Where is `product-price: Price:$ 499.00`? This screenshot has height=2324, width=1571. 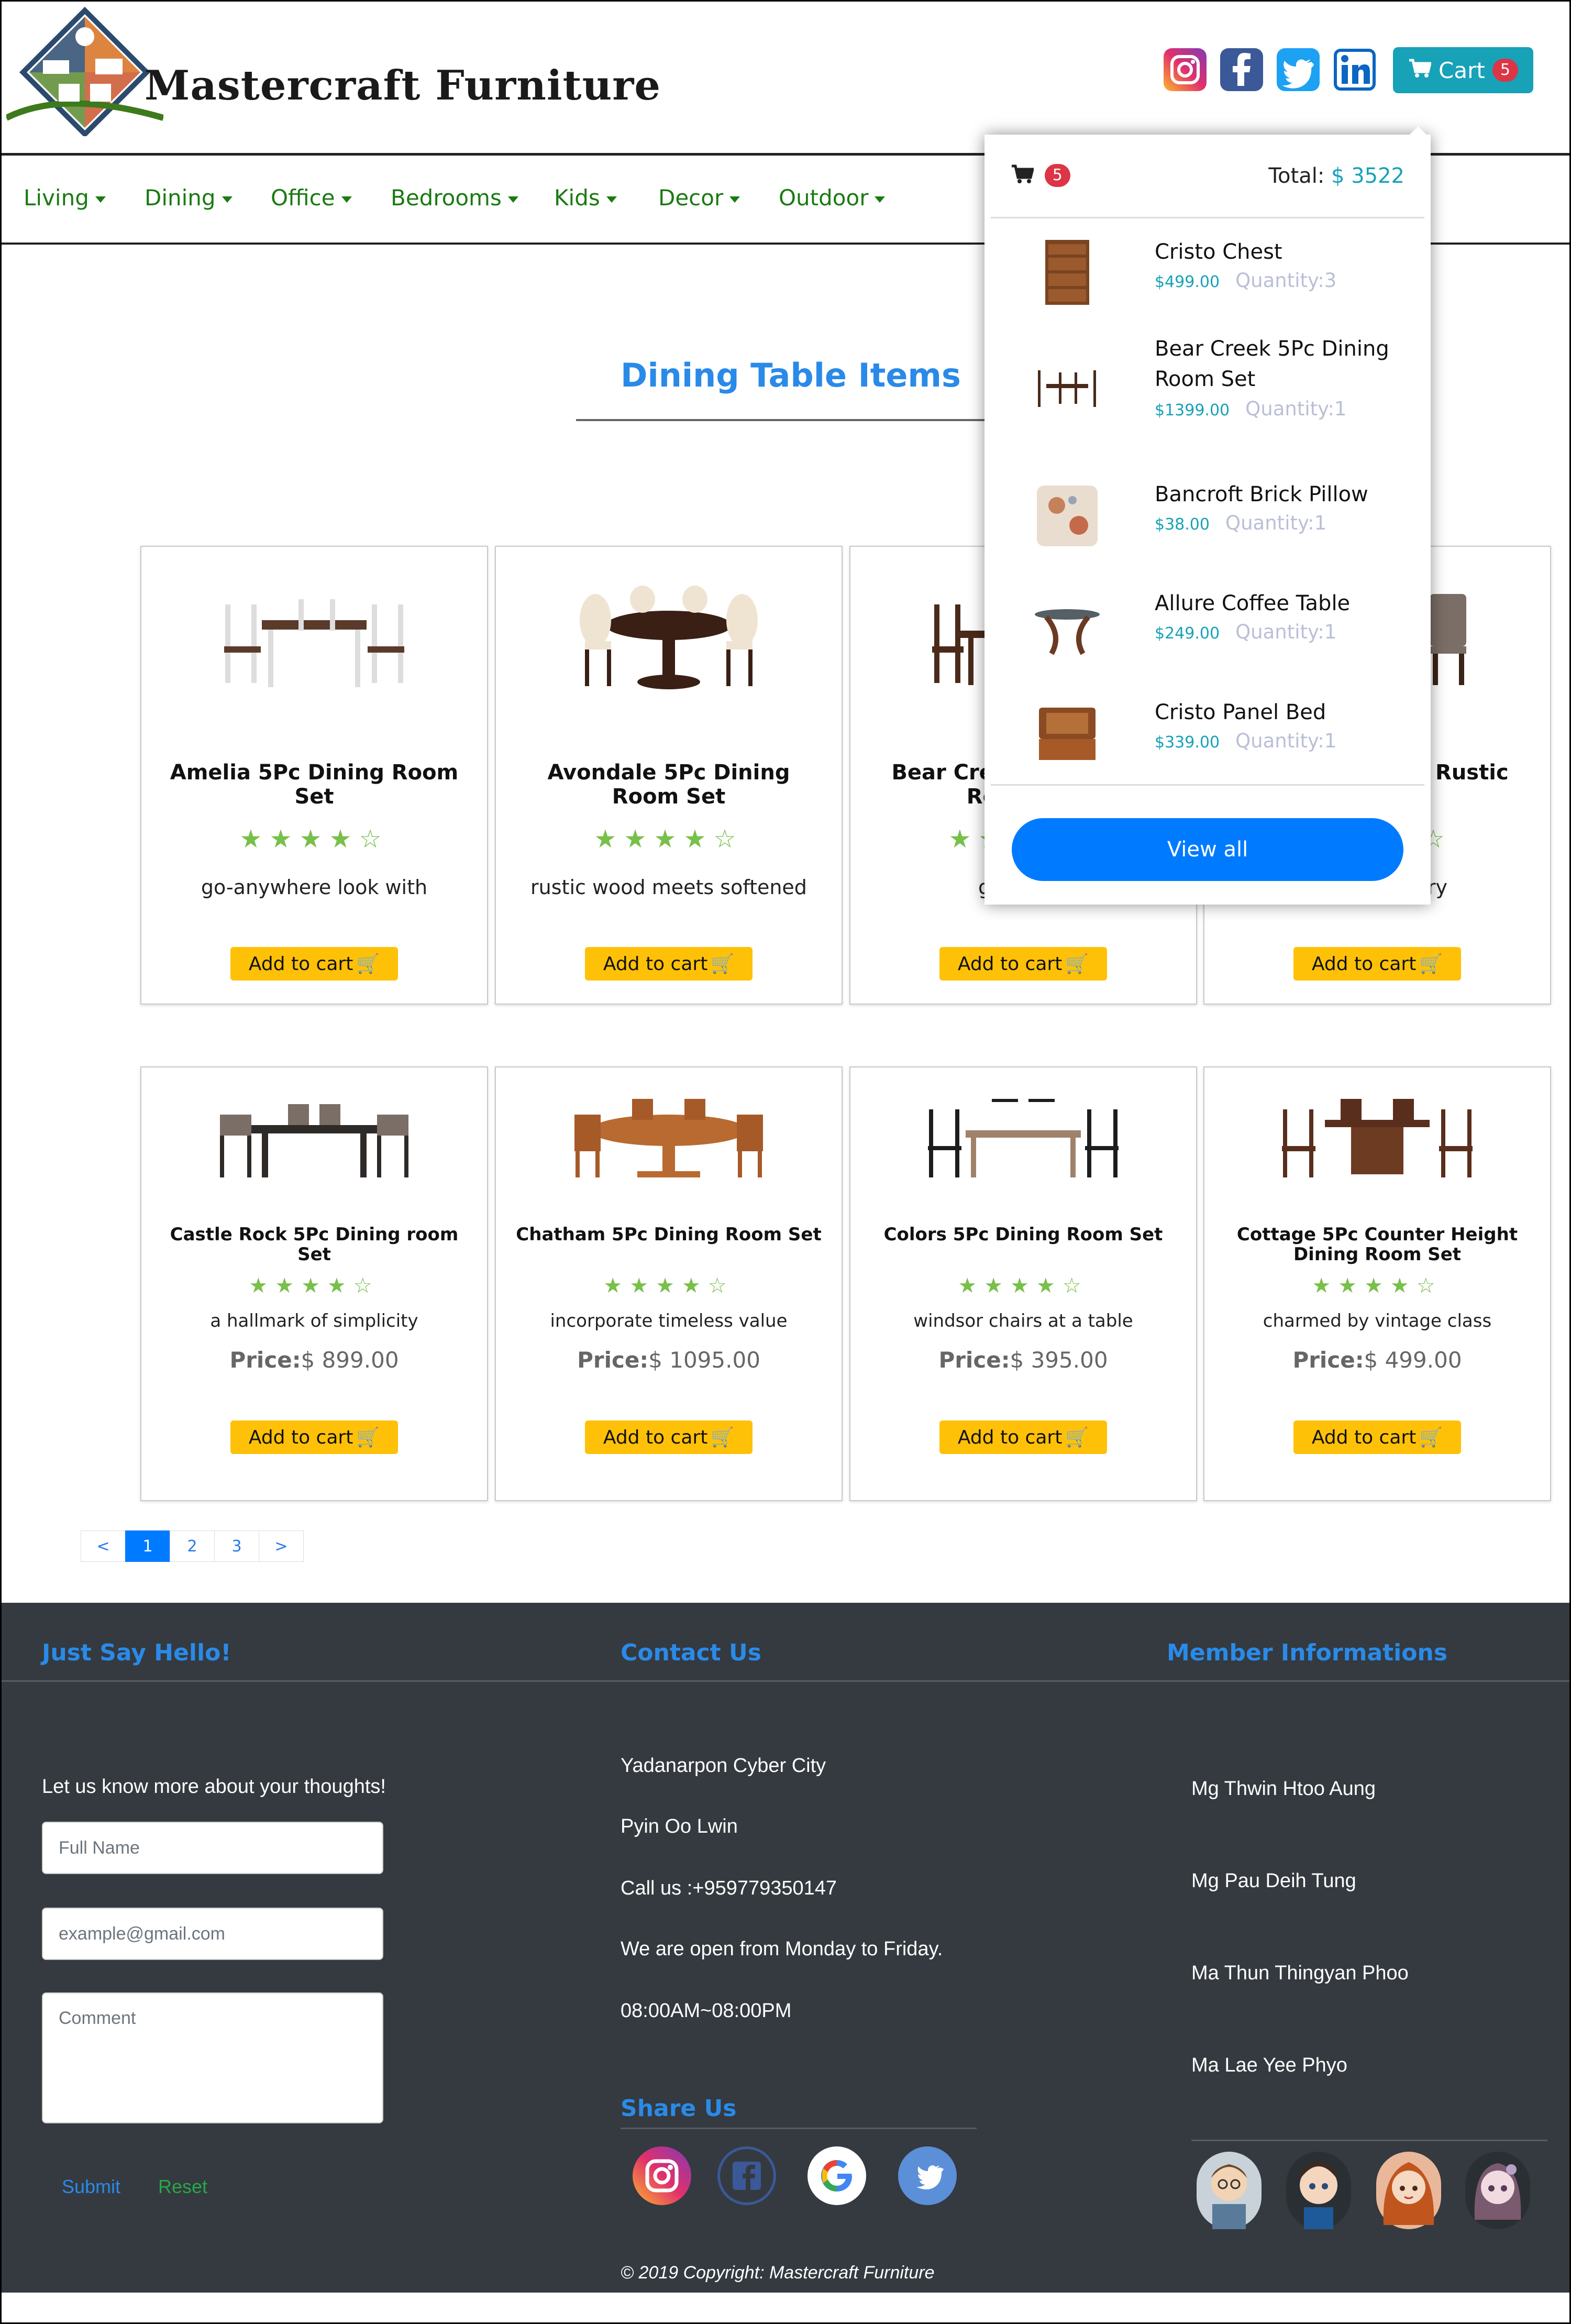 product-price: Price:$ 499.00 is located at coordinates (1377, 1360).